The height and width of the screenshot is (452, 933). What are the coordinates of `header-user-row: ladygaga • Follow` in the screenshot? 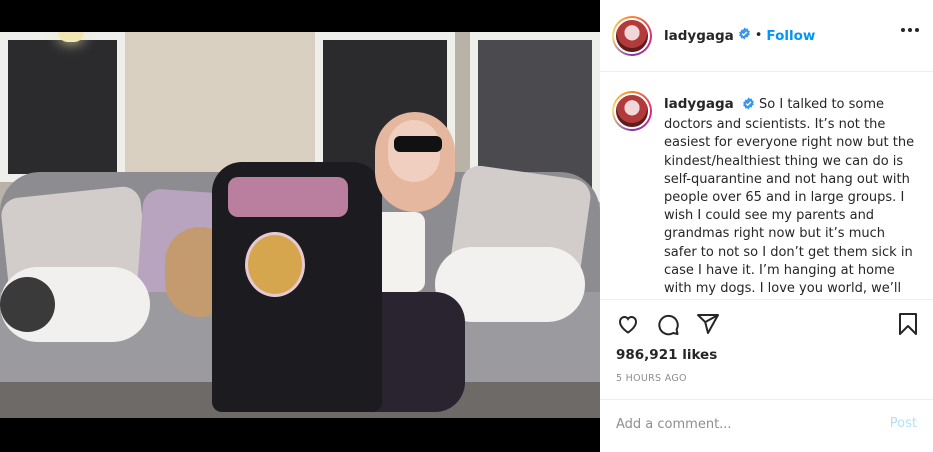 It's located at (739, 35).